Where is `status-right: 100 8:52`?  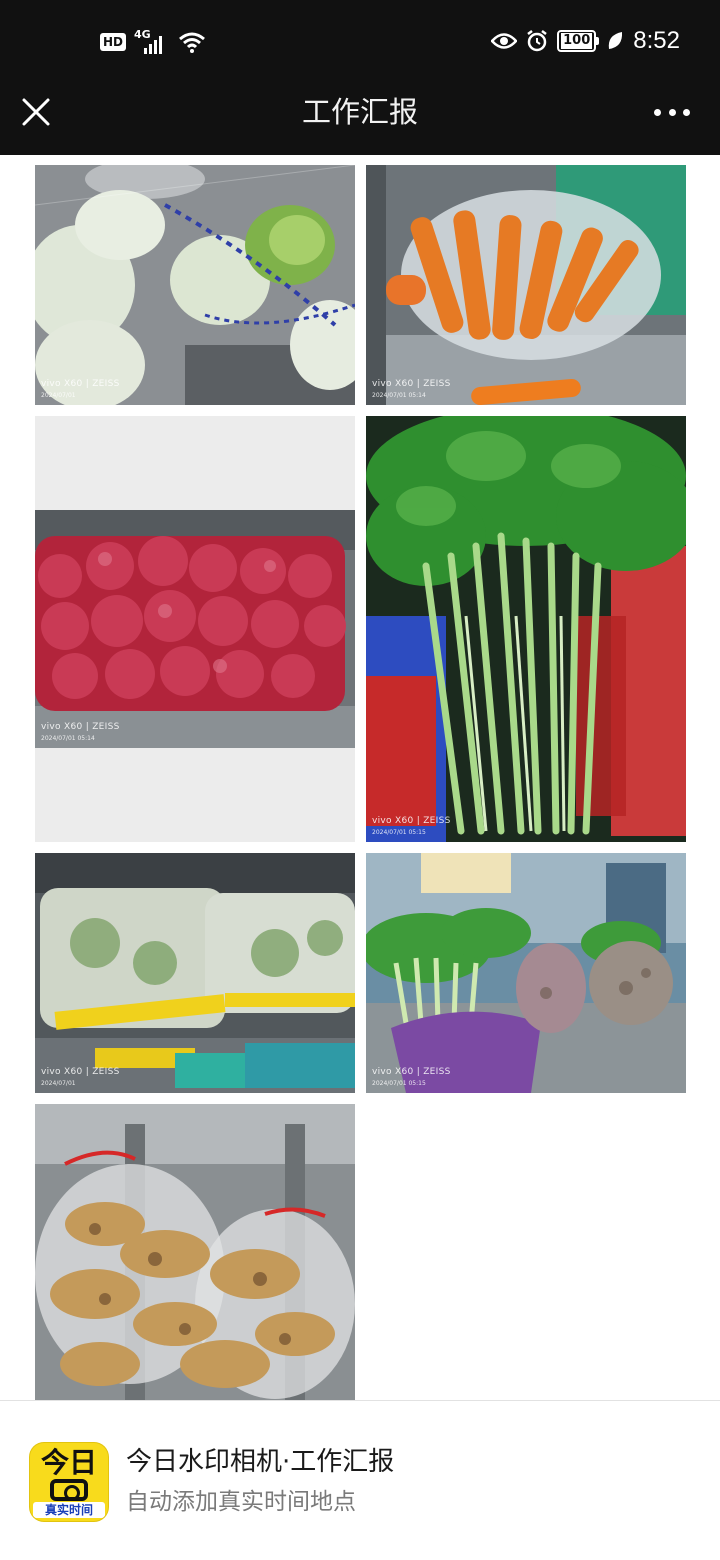
status-right: 100 8:52 is located at coordinates (585, 41).